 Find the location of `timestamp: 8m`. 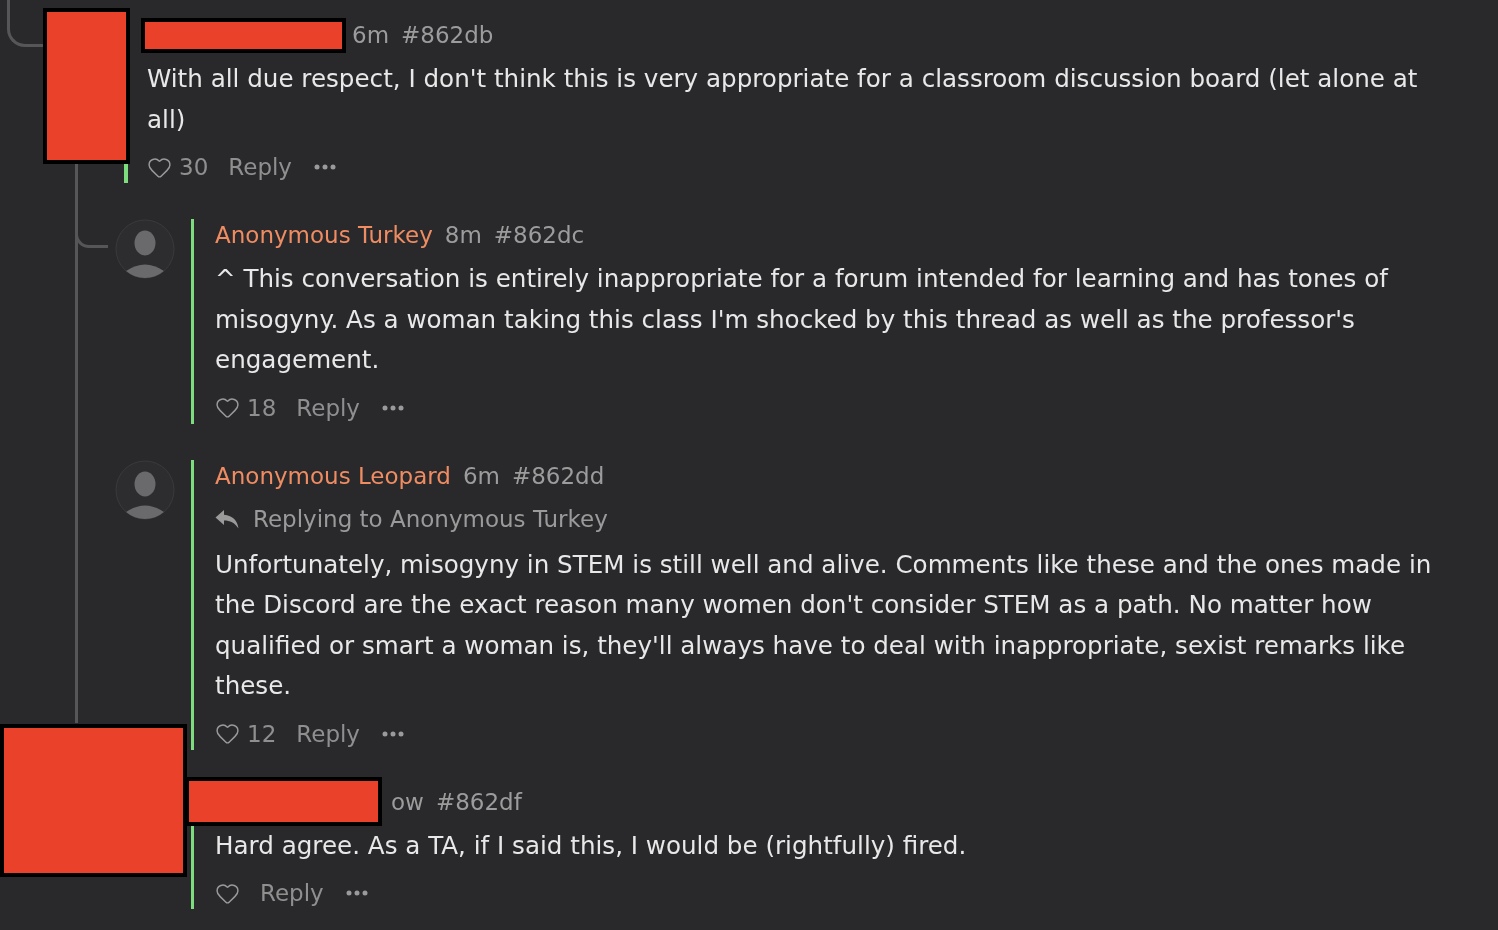

timestamp: 8m is located at coordinates (463, 235).